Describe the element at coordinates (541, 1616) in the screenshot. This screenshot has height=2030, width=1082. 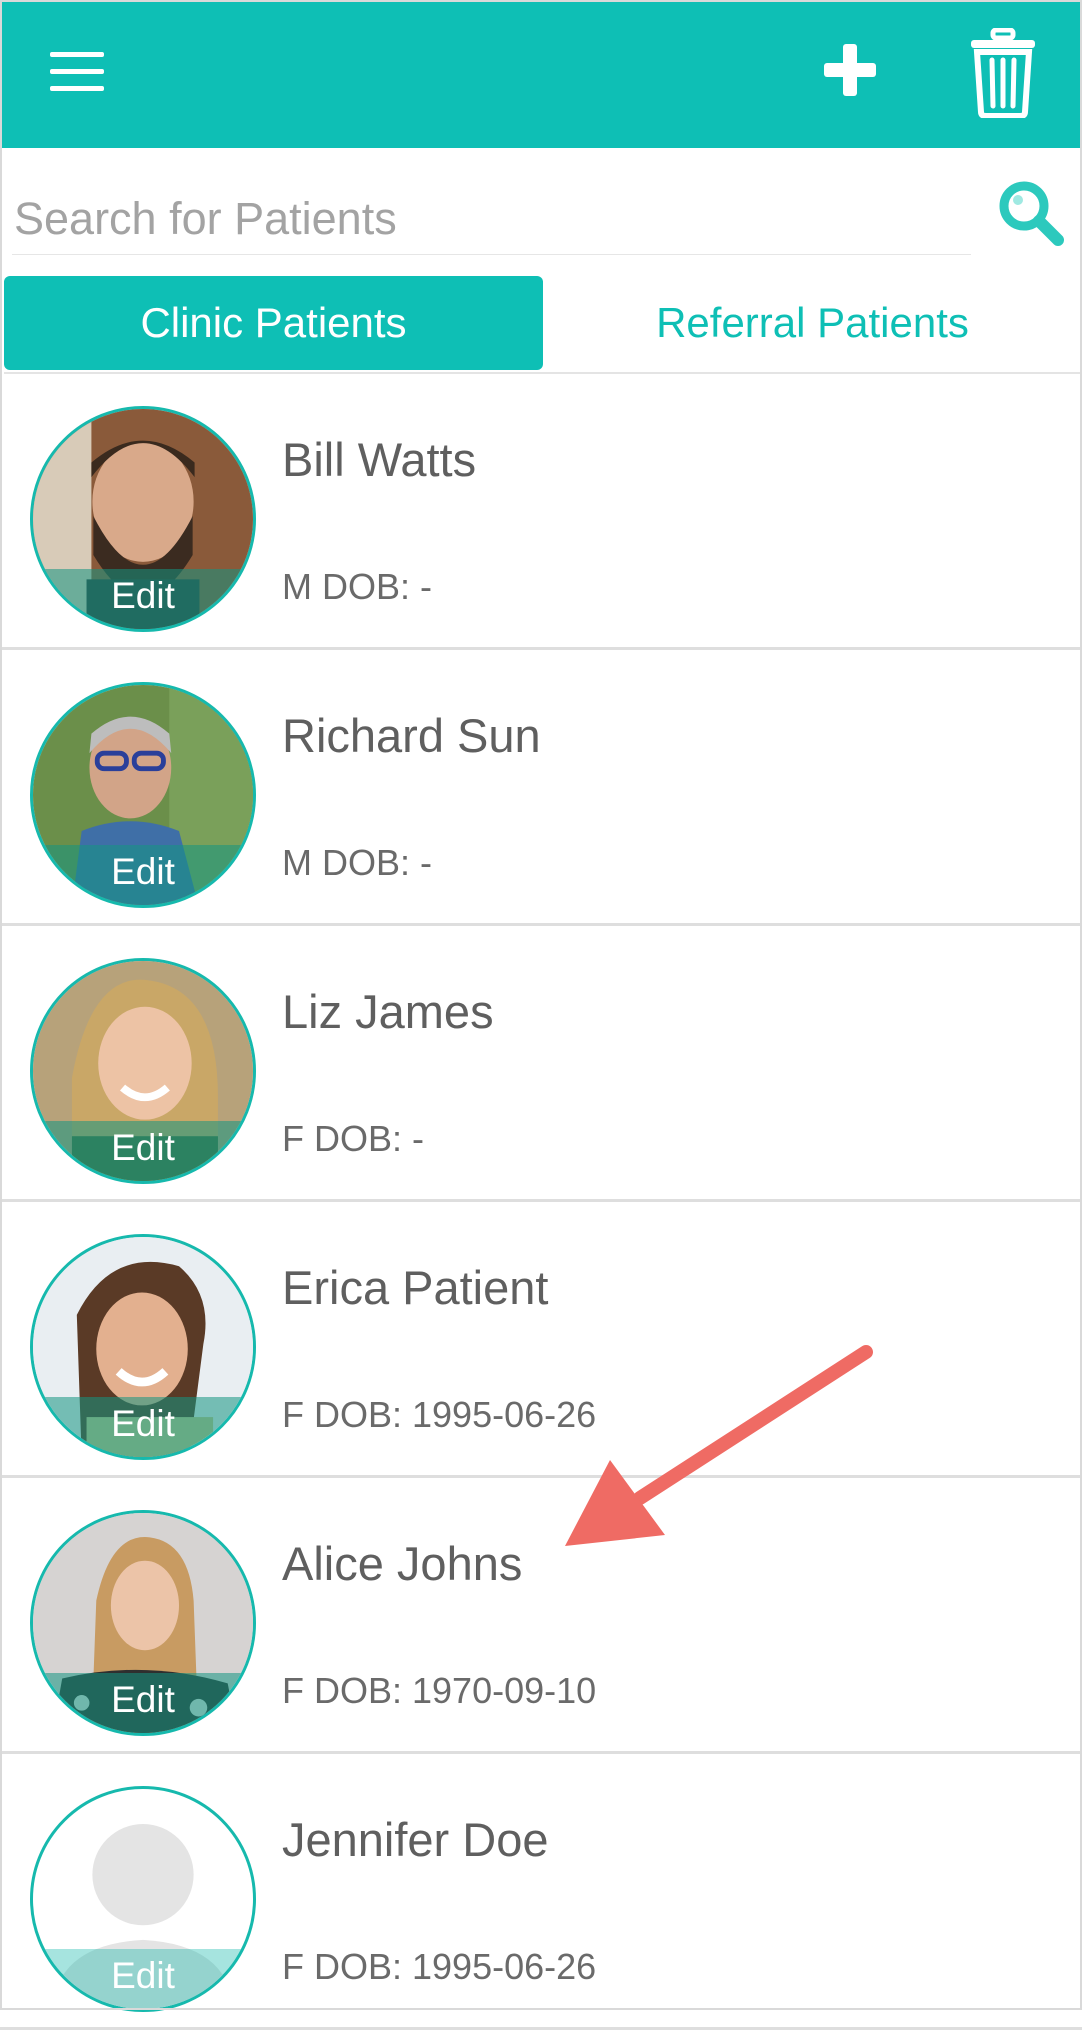
I see `patient-row: Edit Alice Johns F DOB: 1970-09-10` at that location.